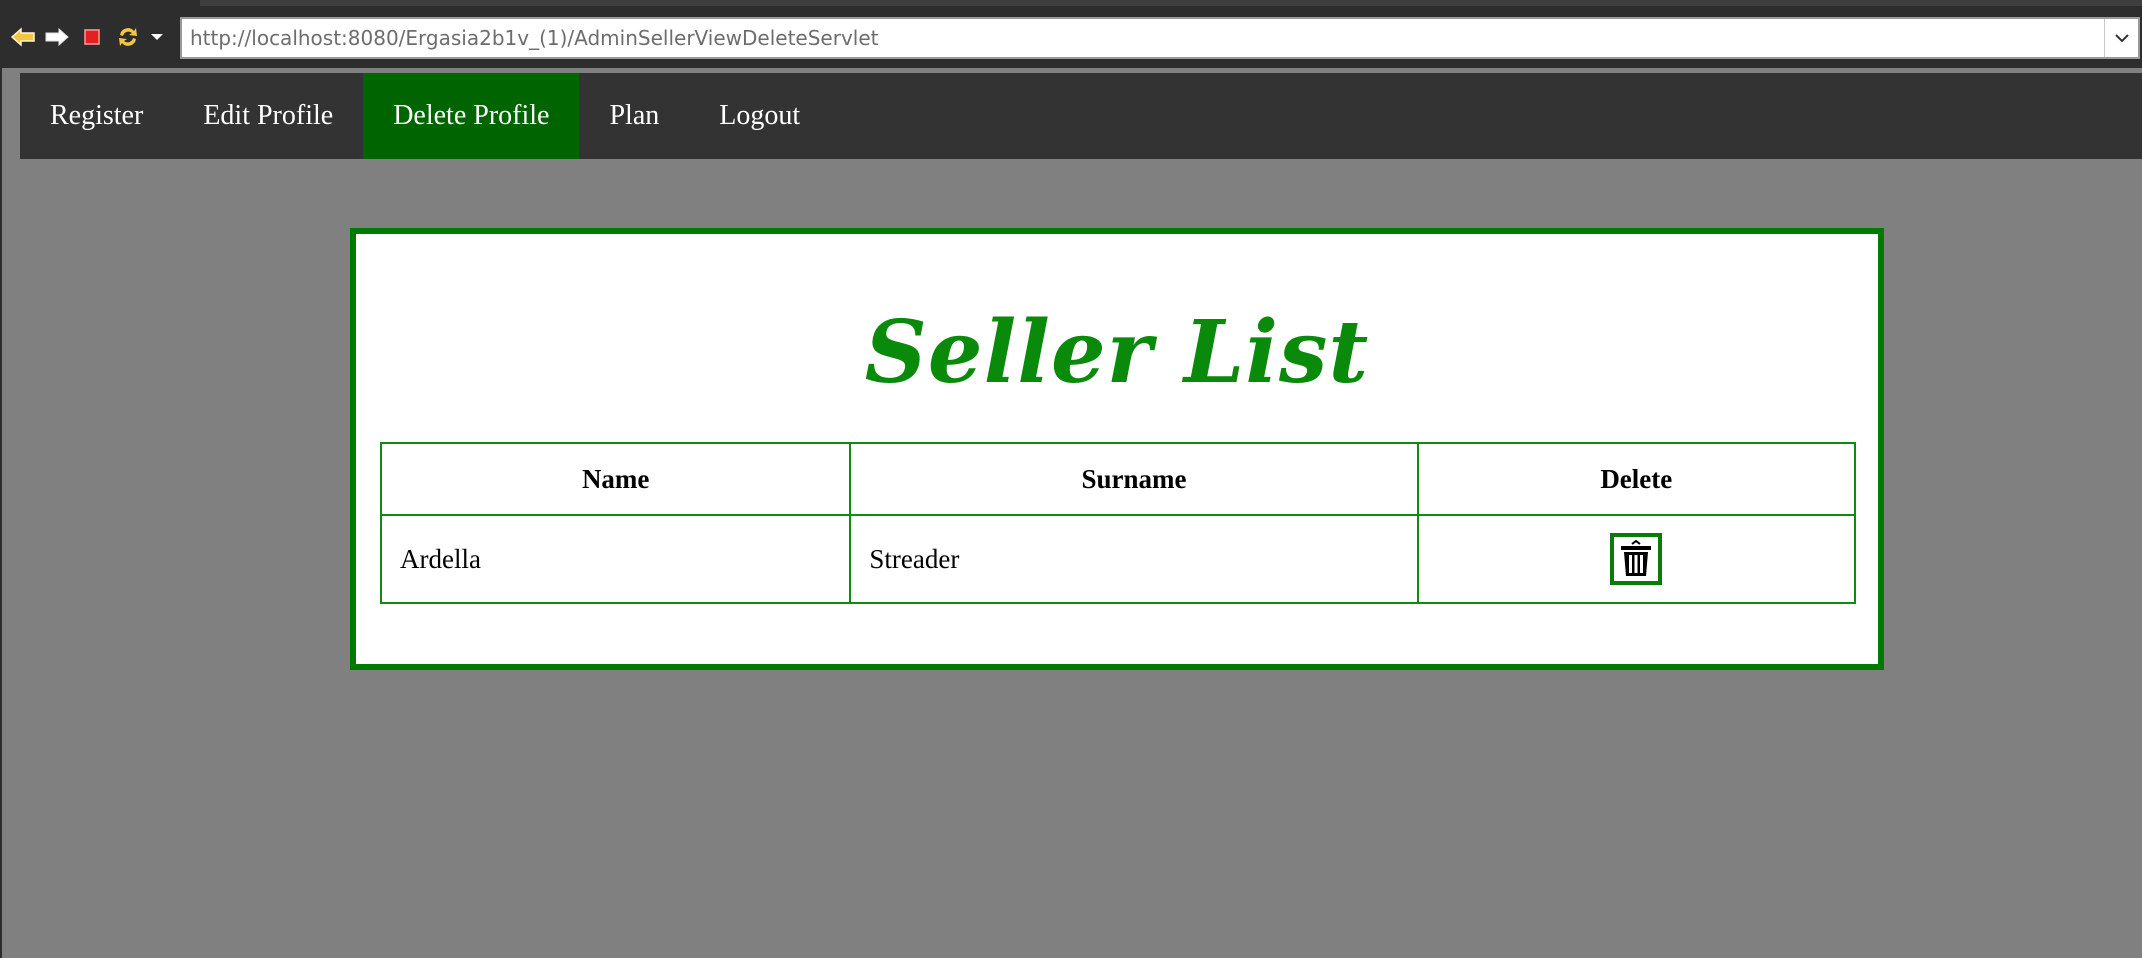 The width and height of the screenshot is (2142, 958). What do you see at coordinates (23, 37) in the screenshot?
I see `back-arrow-icon` at bounding box center [23, 37].